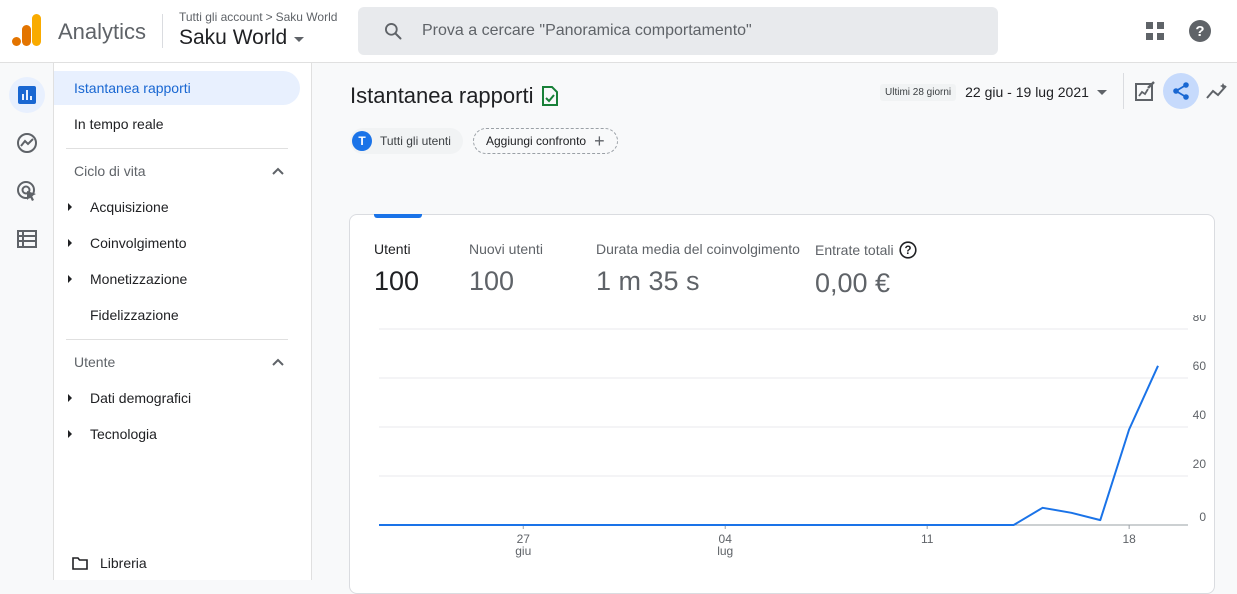  Describe the element at coordinates (536, 141) in the screenshot. I see `add-comparison-label: Aggiungi confronto` at that location.